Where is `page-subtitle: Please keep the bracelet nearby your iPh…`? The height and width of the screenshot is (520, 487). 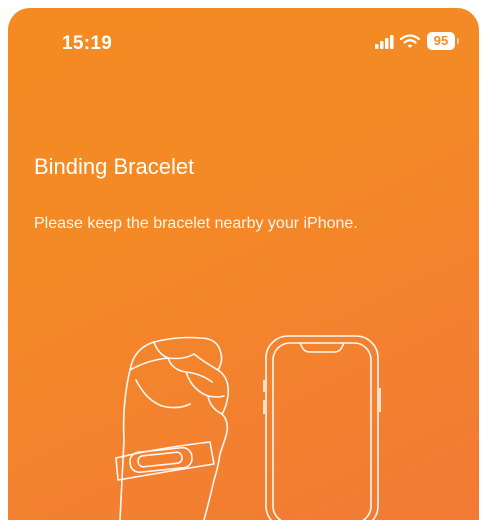
page-subtitle: Please keep the bracelet nearby your iPh… is located at coordinates (196, 223).